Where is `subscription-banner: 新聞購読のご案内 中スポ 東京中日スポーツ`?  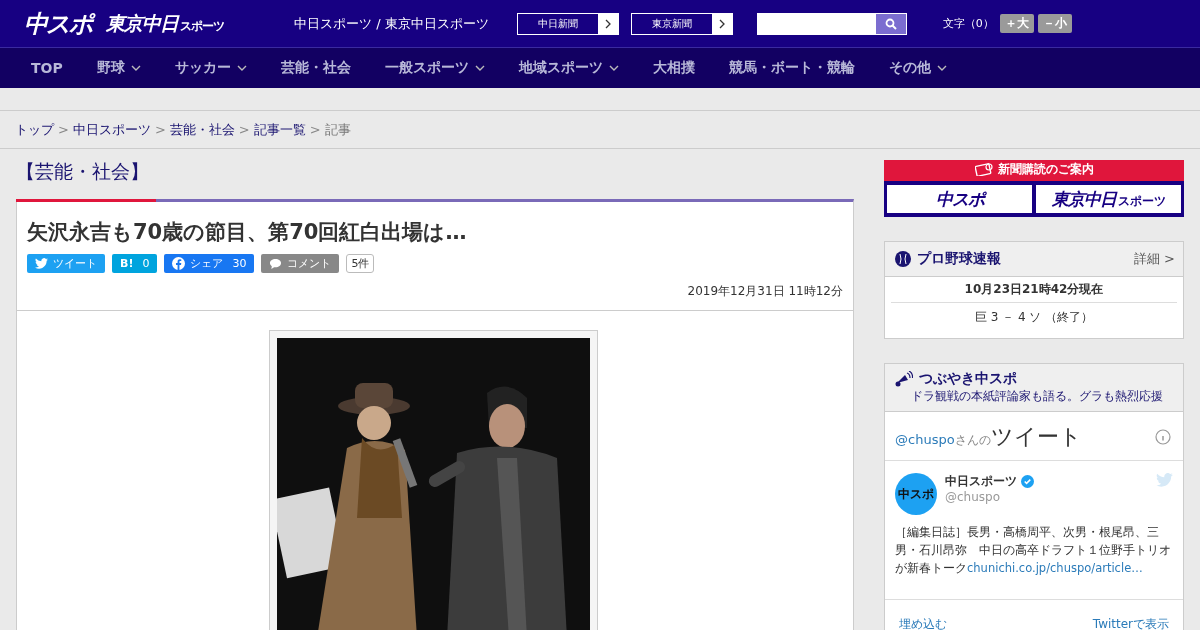 subscription-banner: 新聞購読のご案内 中スポ 東京中日スポーツ is located at coordinates (1034, 188).